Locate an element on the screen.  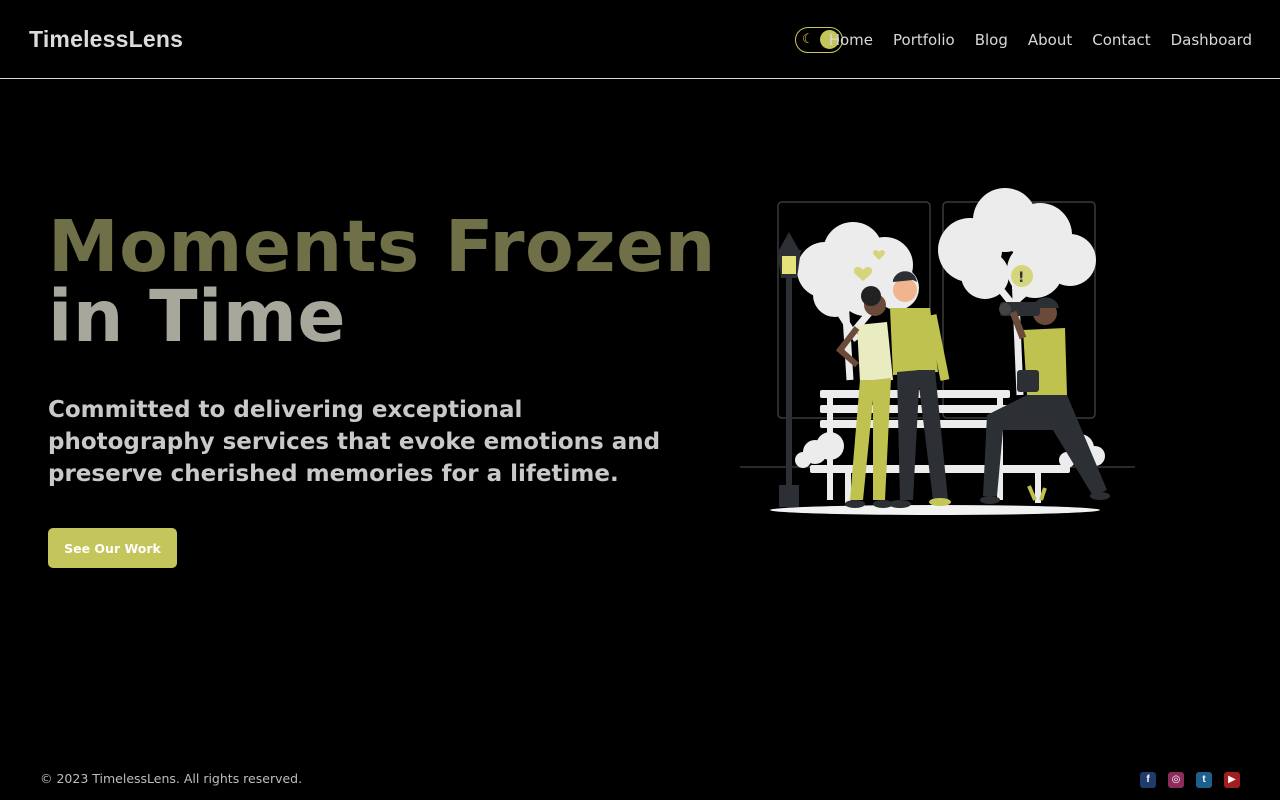
nav-link-portfolio: Portfolio is located at coordinates (924, 40).